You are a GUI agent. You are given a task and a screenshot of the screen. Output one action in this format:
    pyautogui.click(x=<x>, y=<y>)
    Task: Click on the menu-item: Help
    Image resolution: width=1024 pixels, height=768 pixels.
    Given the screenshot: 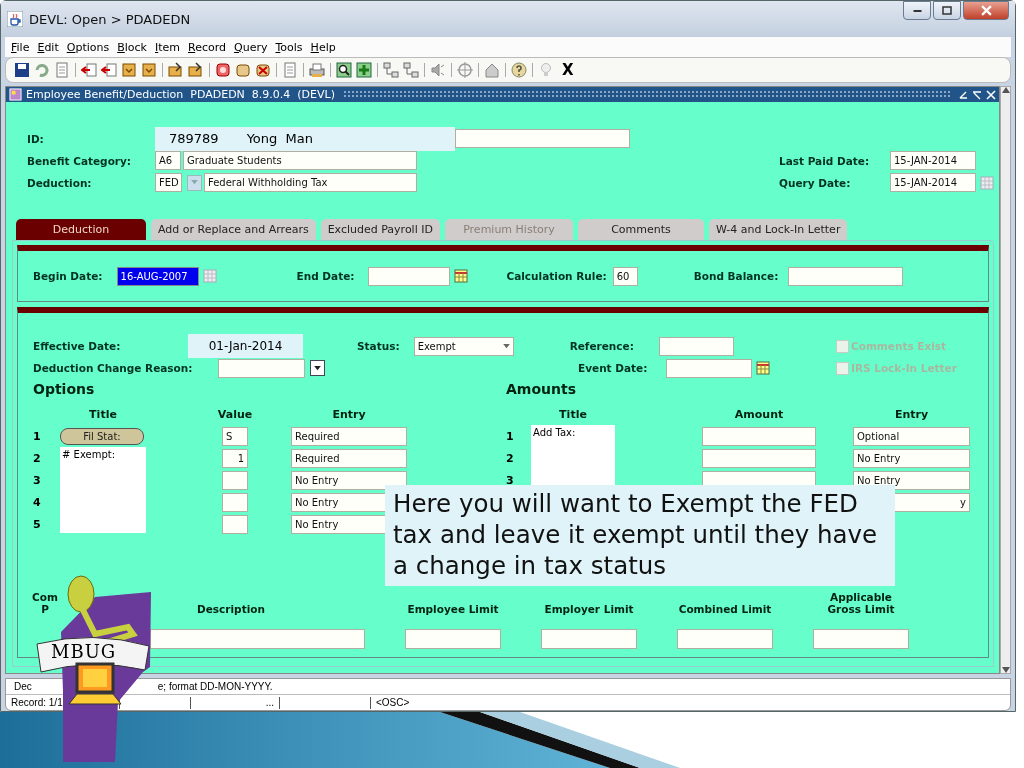 What is the action you would take?
    pyautogui.click(x=323, y=47)
    